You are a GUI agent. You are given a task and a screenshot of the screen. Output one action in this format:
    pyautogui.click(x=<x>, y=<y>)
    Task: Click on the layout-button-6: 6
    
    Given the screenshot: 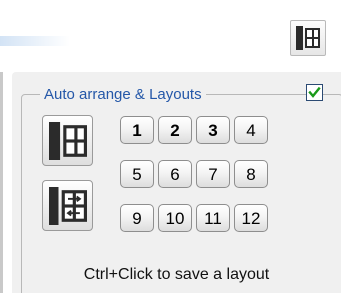 What is the action you would take?
    pyautogui.click(x=175, y=174)
    